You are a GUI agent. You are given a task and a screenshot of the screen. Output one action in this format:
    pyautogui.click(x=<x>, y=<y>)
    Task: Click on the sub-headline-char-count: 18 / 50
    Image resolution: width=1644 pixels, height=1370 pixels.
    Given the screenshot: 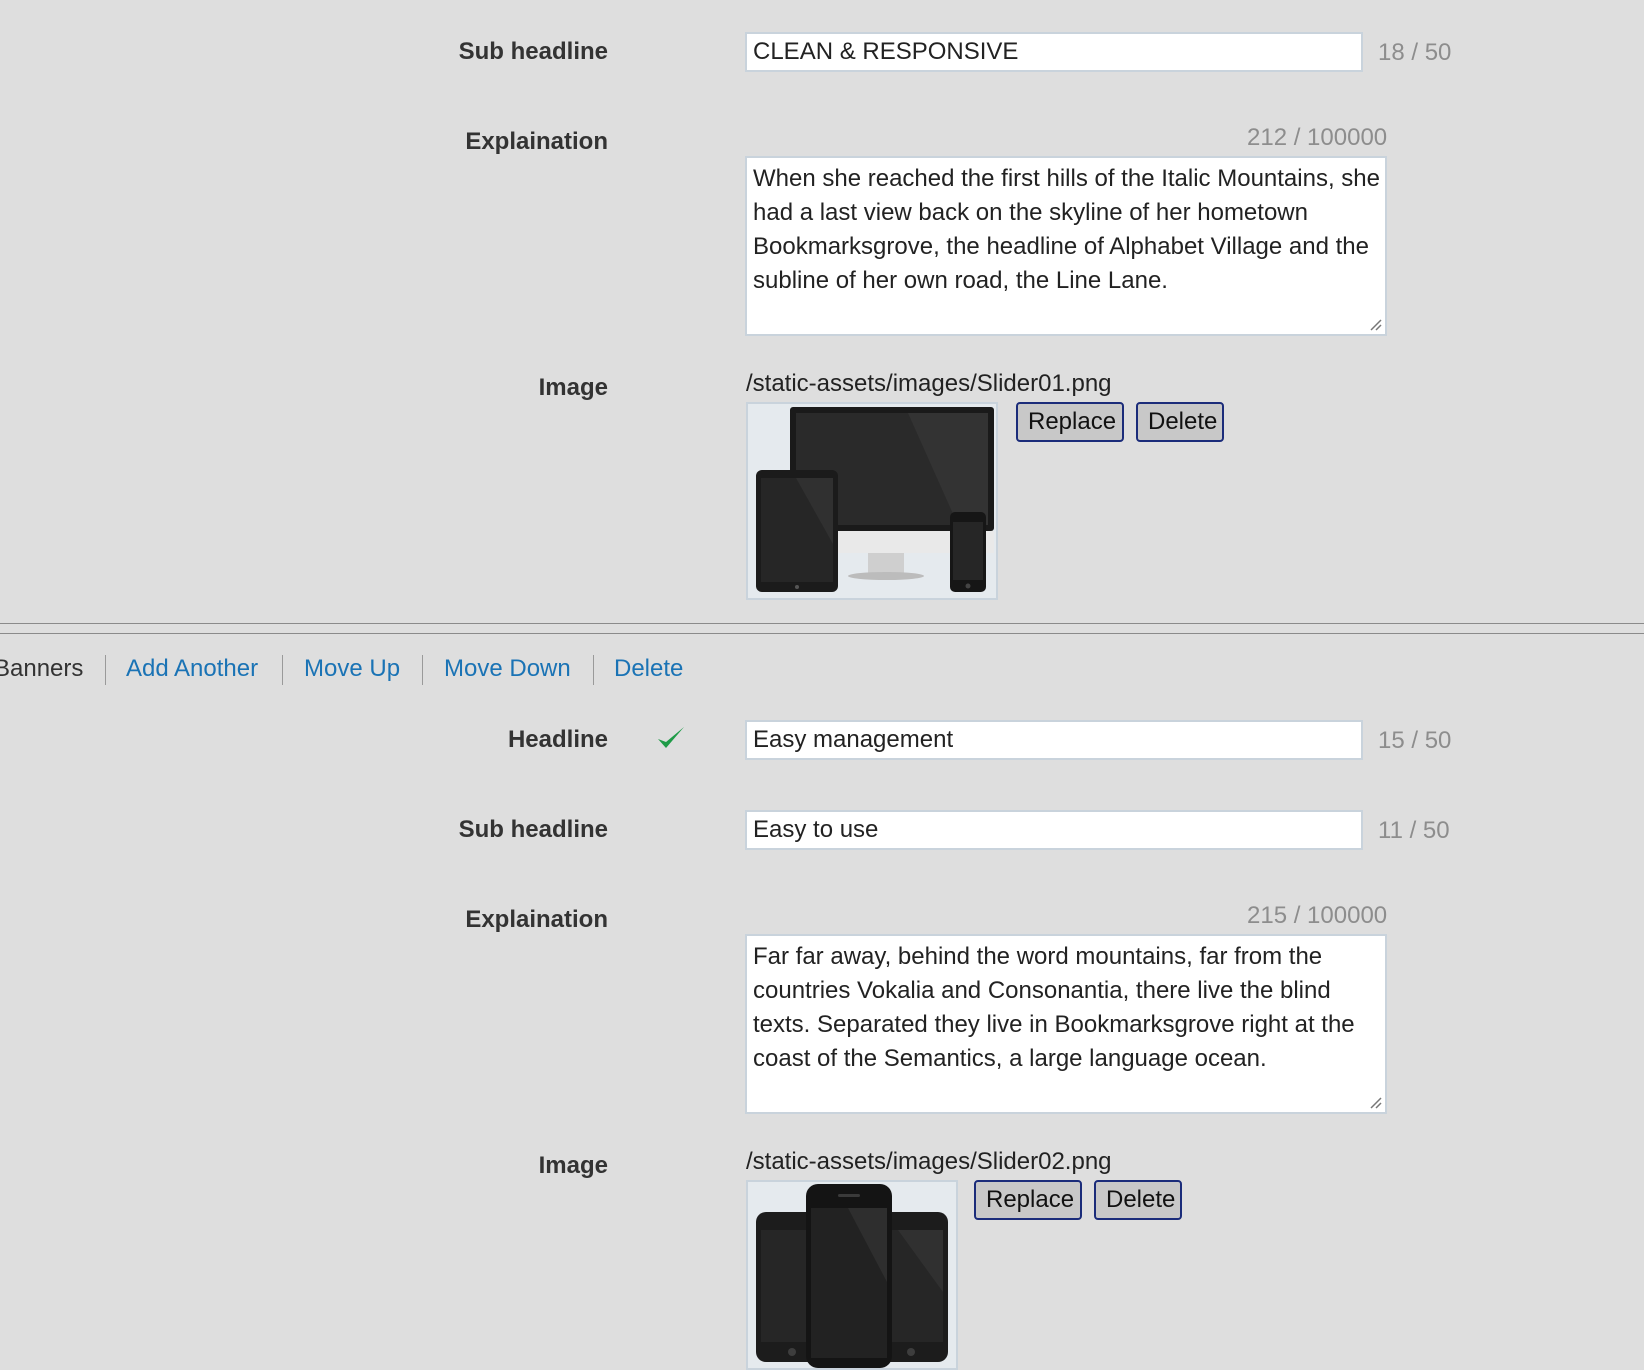 What is the action you would take?
    pyautogui.click(x=1415, y=52)
    